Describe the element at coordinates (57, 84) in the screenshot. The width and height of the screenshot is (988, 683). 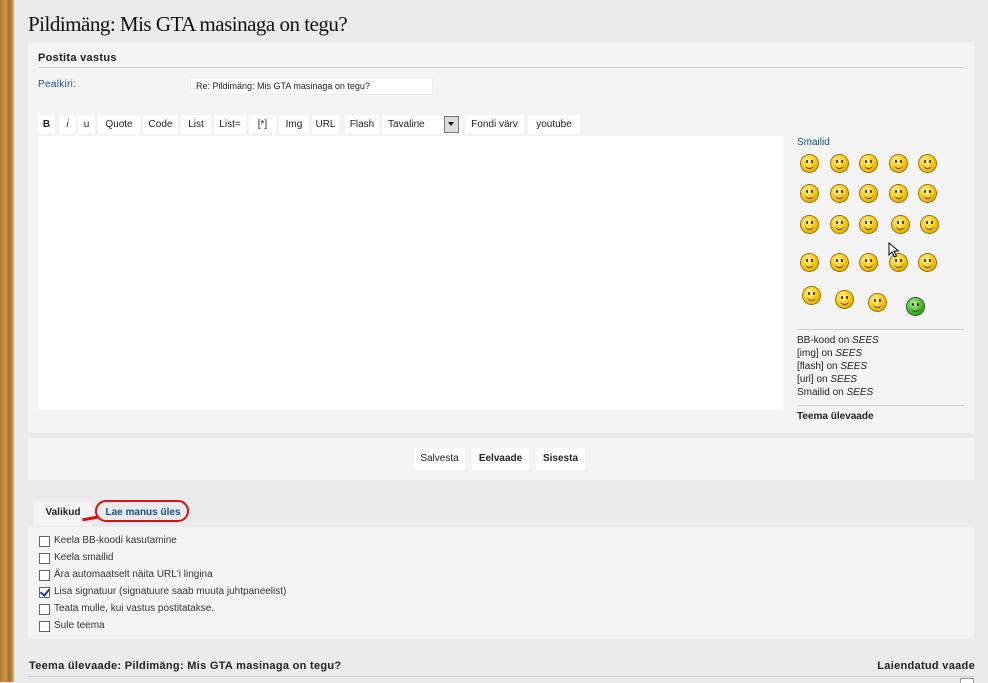
I see `subject-label: Pealkiri:` at that location.